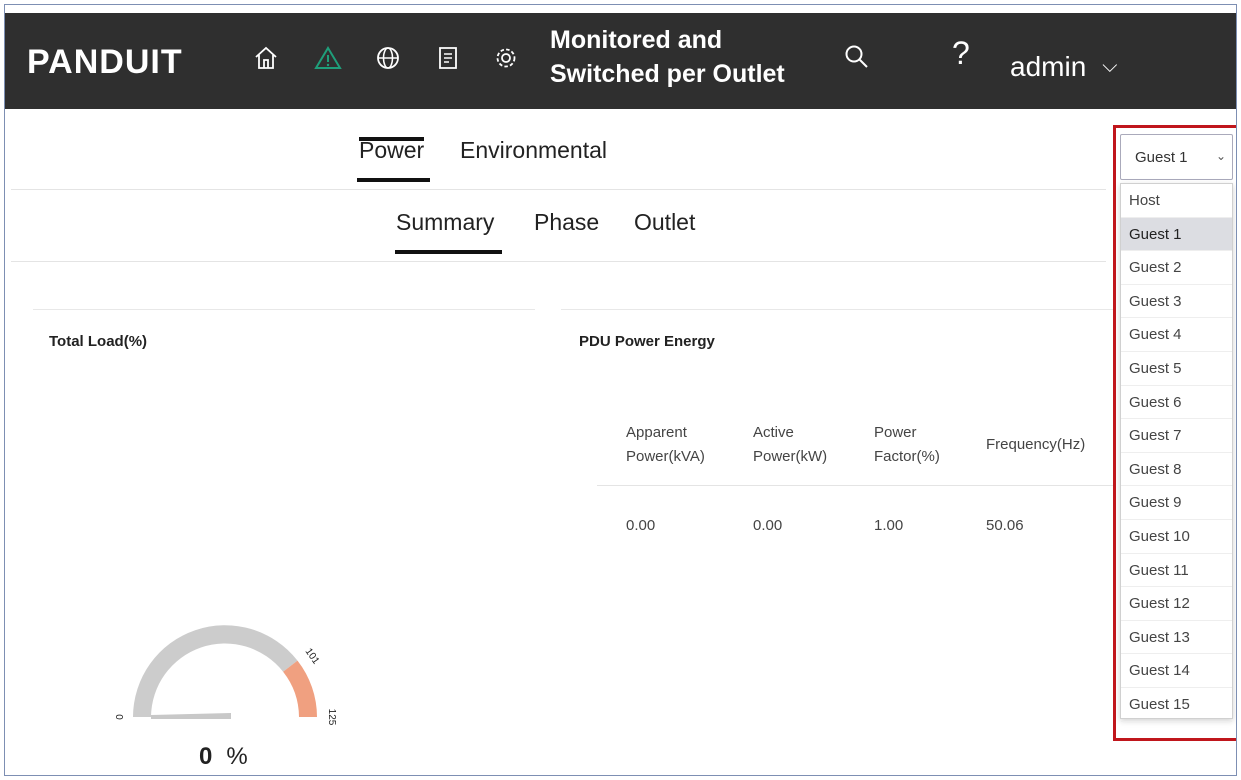 The height and width of the screenshot is (780, 1241). What do you see at coordinates (448, 252) in the screenshot?
I see `tab-summary-underline` at bounding box center [448, 252].